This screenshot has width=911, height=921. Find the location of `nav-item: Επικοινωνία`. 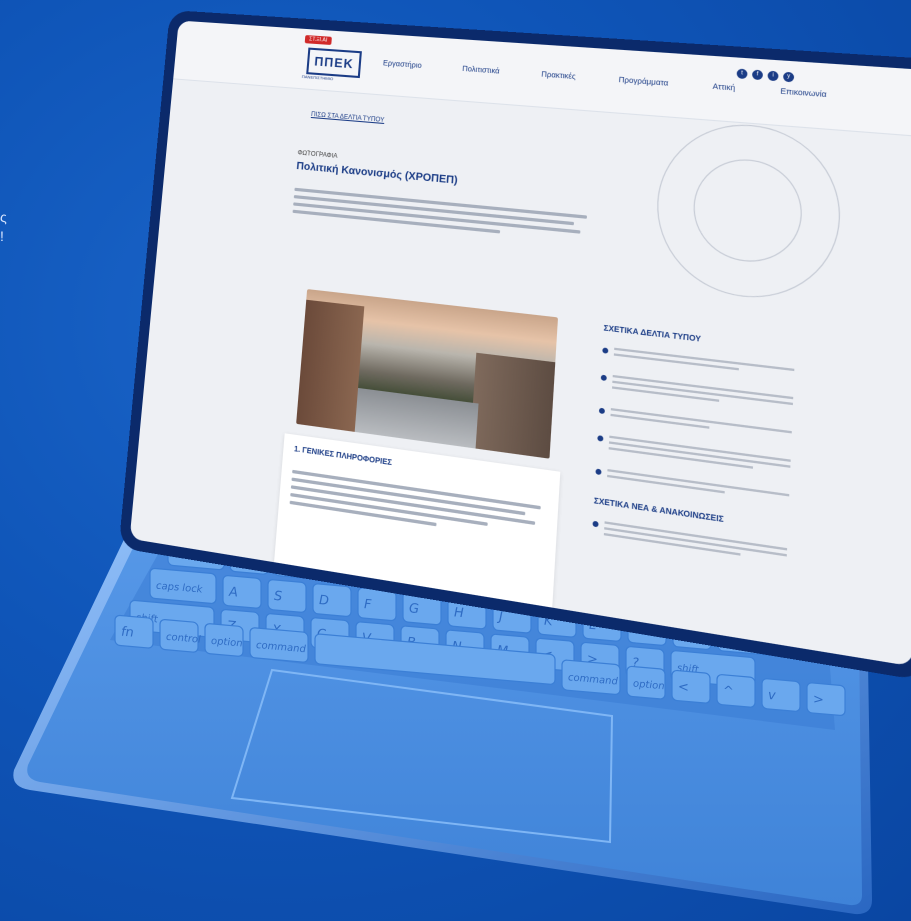

nav-item: Επικοινωνία is located at coordinates (803, 93).